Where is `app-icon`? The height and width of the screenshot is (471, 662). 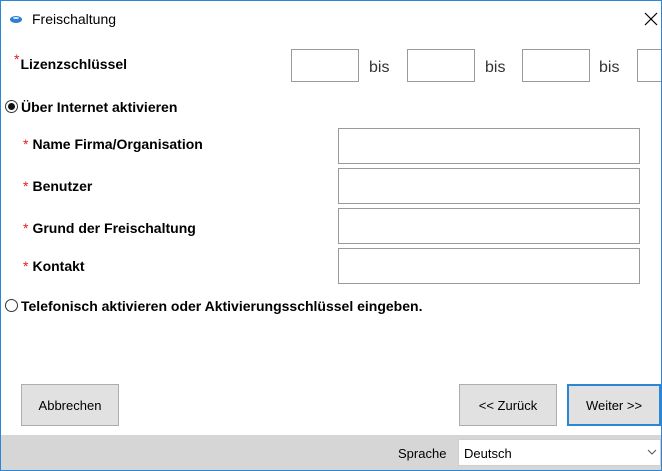
app-icon is located at coordinates (16, 19).